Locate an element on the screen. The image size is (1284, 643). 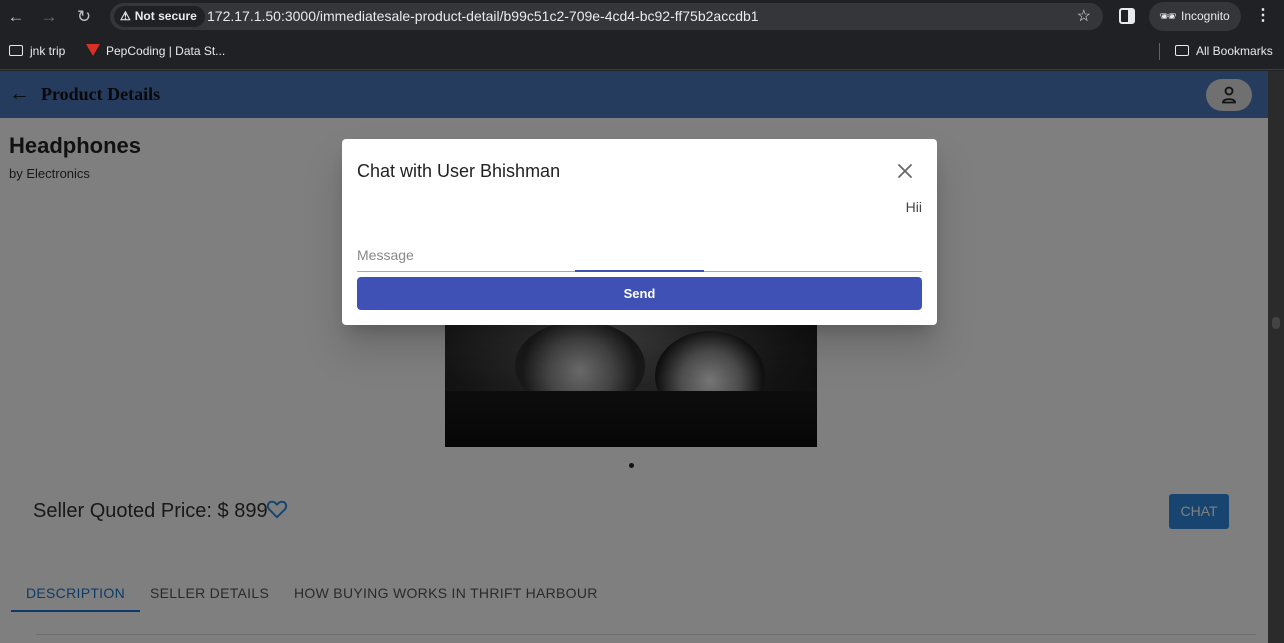
chat-dialog: Chat with User Bhishman Hii Send is located at coordinates (639, 232).